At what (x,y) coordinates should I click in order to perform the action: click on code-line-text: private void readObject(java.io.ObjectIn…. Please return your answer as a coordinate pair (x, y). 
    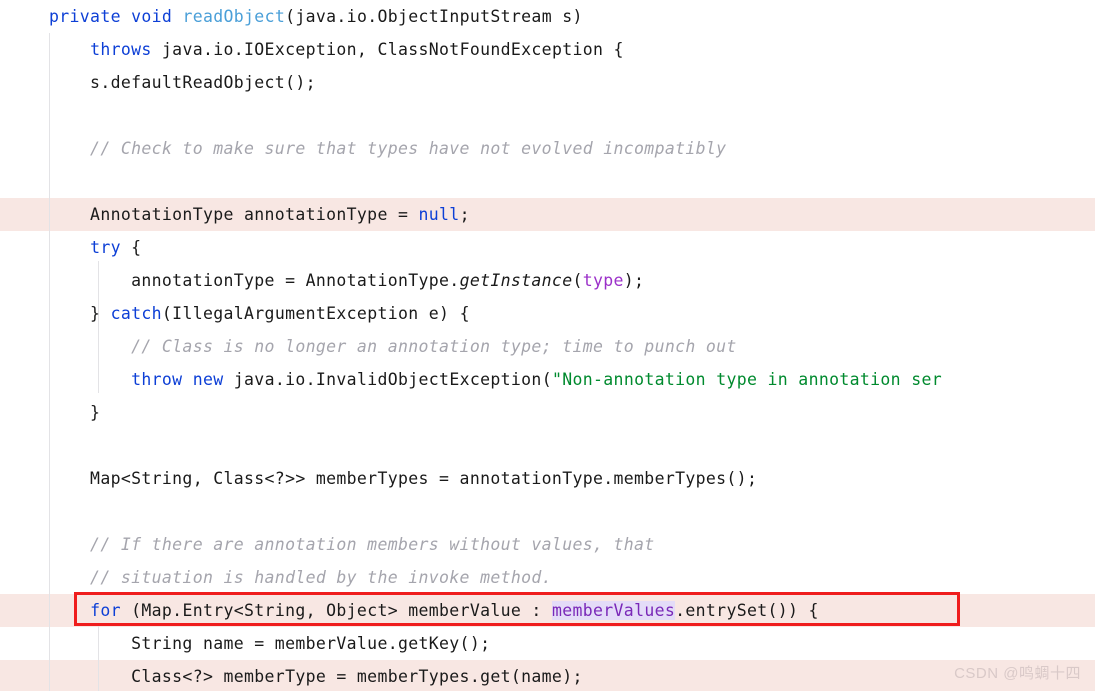
    Looking at the image, I should click on (291, 16).